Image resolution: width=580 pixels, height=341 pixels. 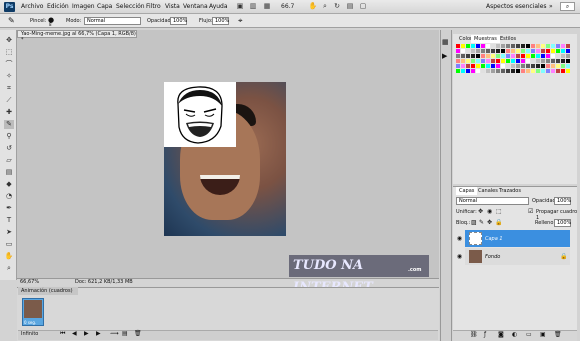 What do you see at coordinates (9, 160) in the screenshot?
I see `eraser-tool-icon: ▱` at bounding box center [9, 160].